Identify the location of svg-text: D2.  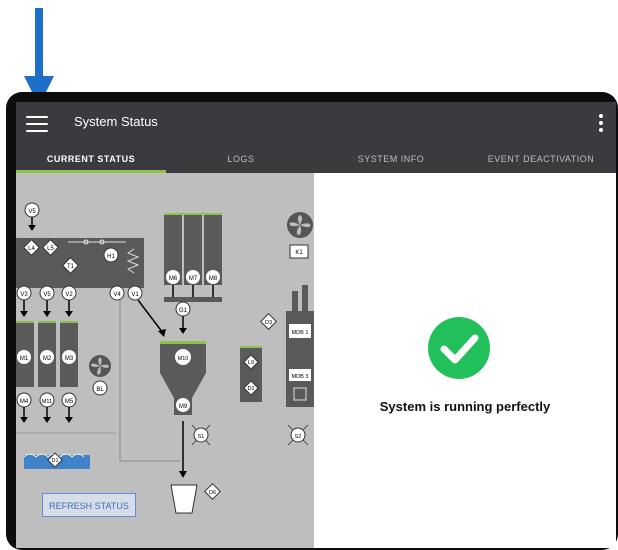
(250, 389).